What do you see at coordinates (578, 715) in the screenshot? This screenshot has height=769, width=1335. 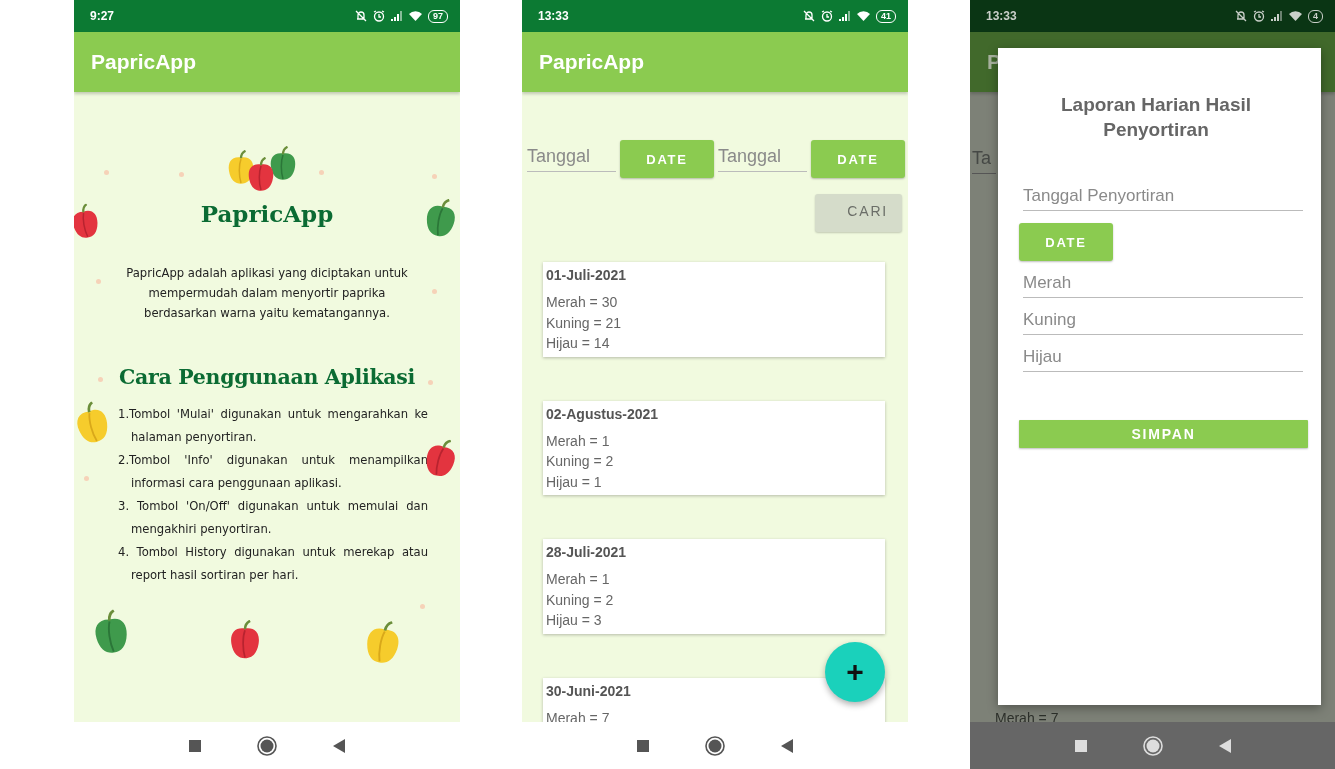 I see `record-count: Merah = 7` at bounding box center [578, 715].